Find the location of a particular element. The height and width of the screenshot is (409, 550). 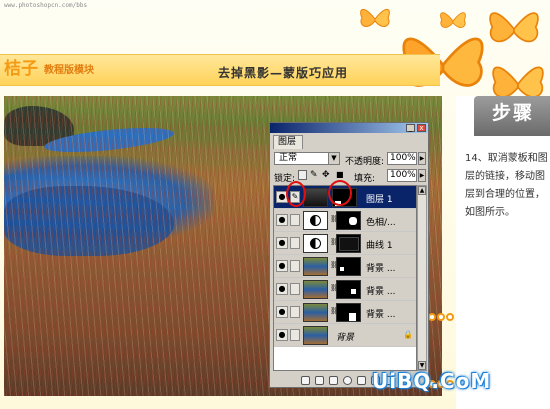

chevron-down-icon: ▼ is located at coordinates (333, 158).